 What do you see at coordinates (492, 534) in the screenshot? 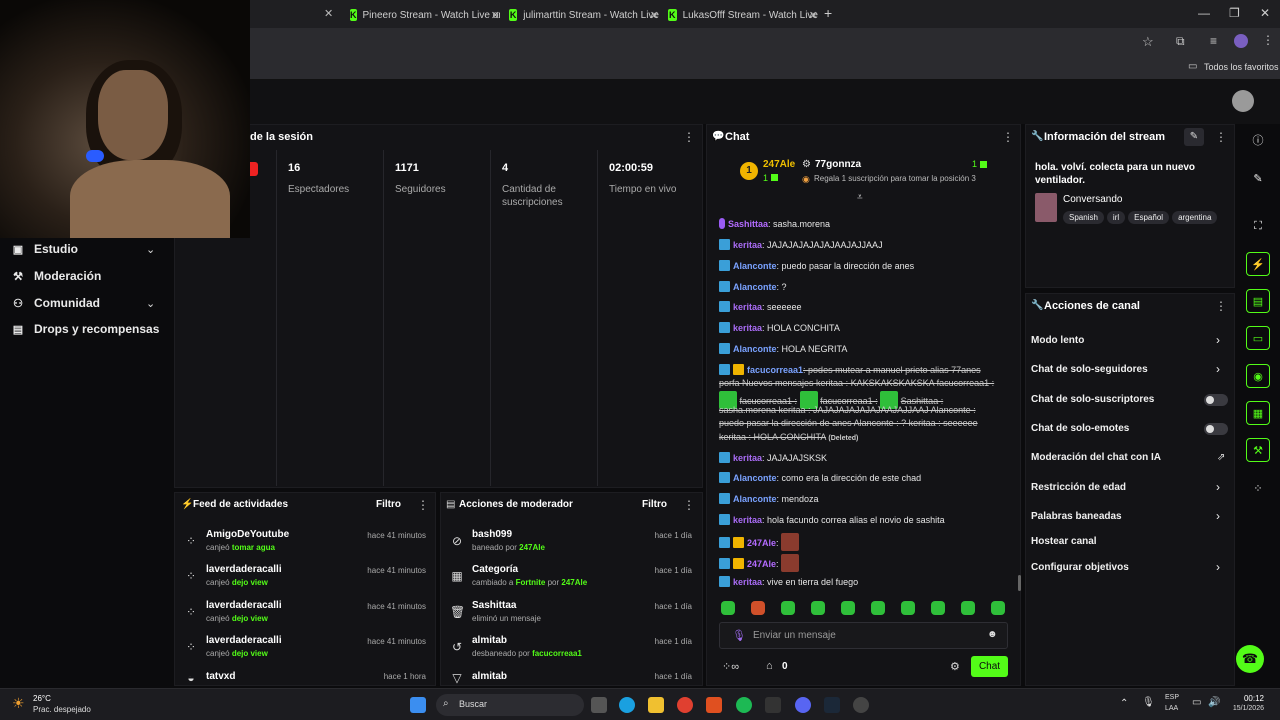
I see `mod-target: bash099` at bounding box center [492, 534].